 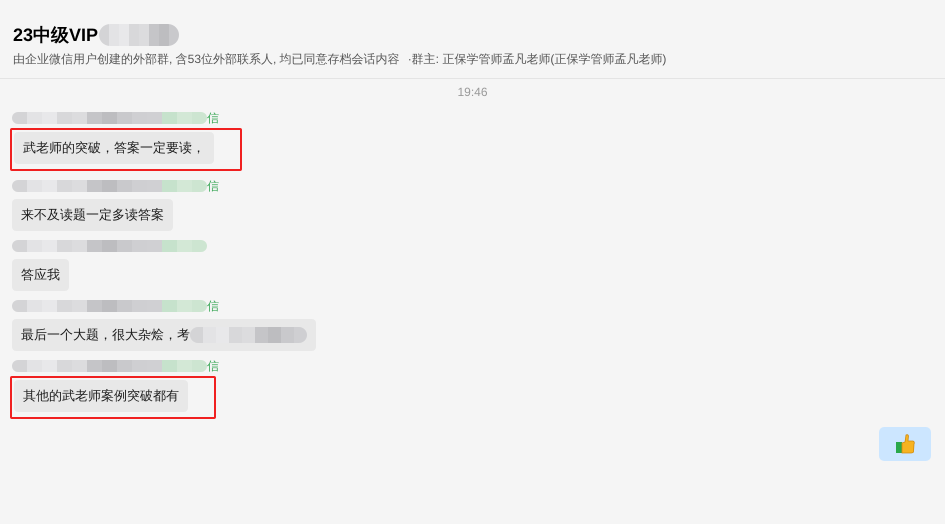 I want to click on message-text: 最后一个大题，很大杂烩，考, so click(x=105, y=335).